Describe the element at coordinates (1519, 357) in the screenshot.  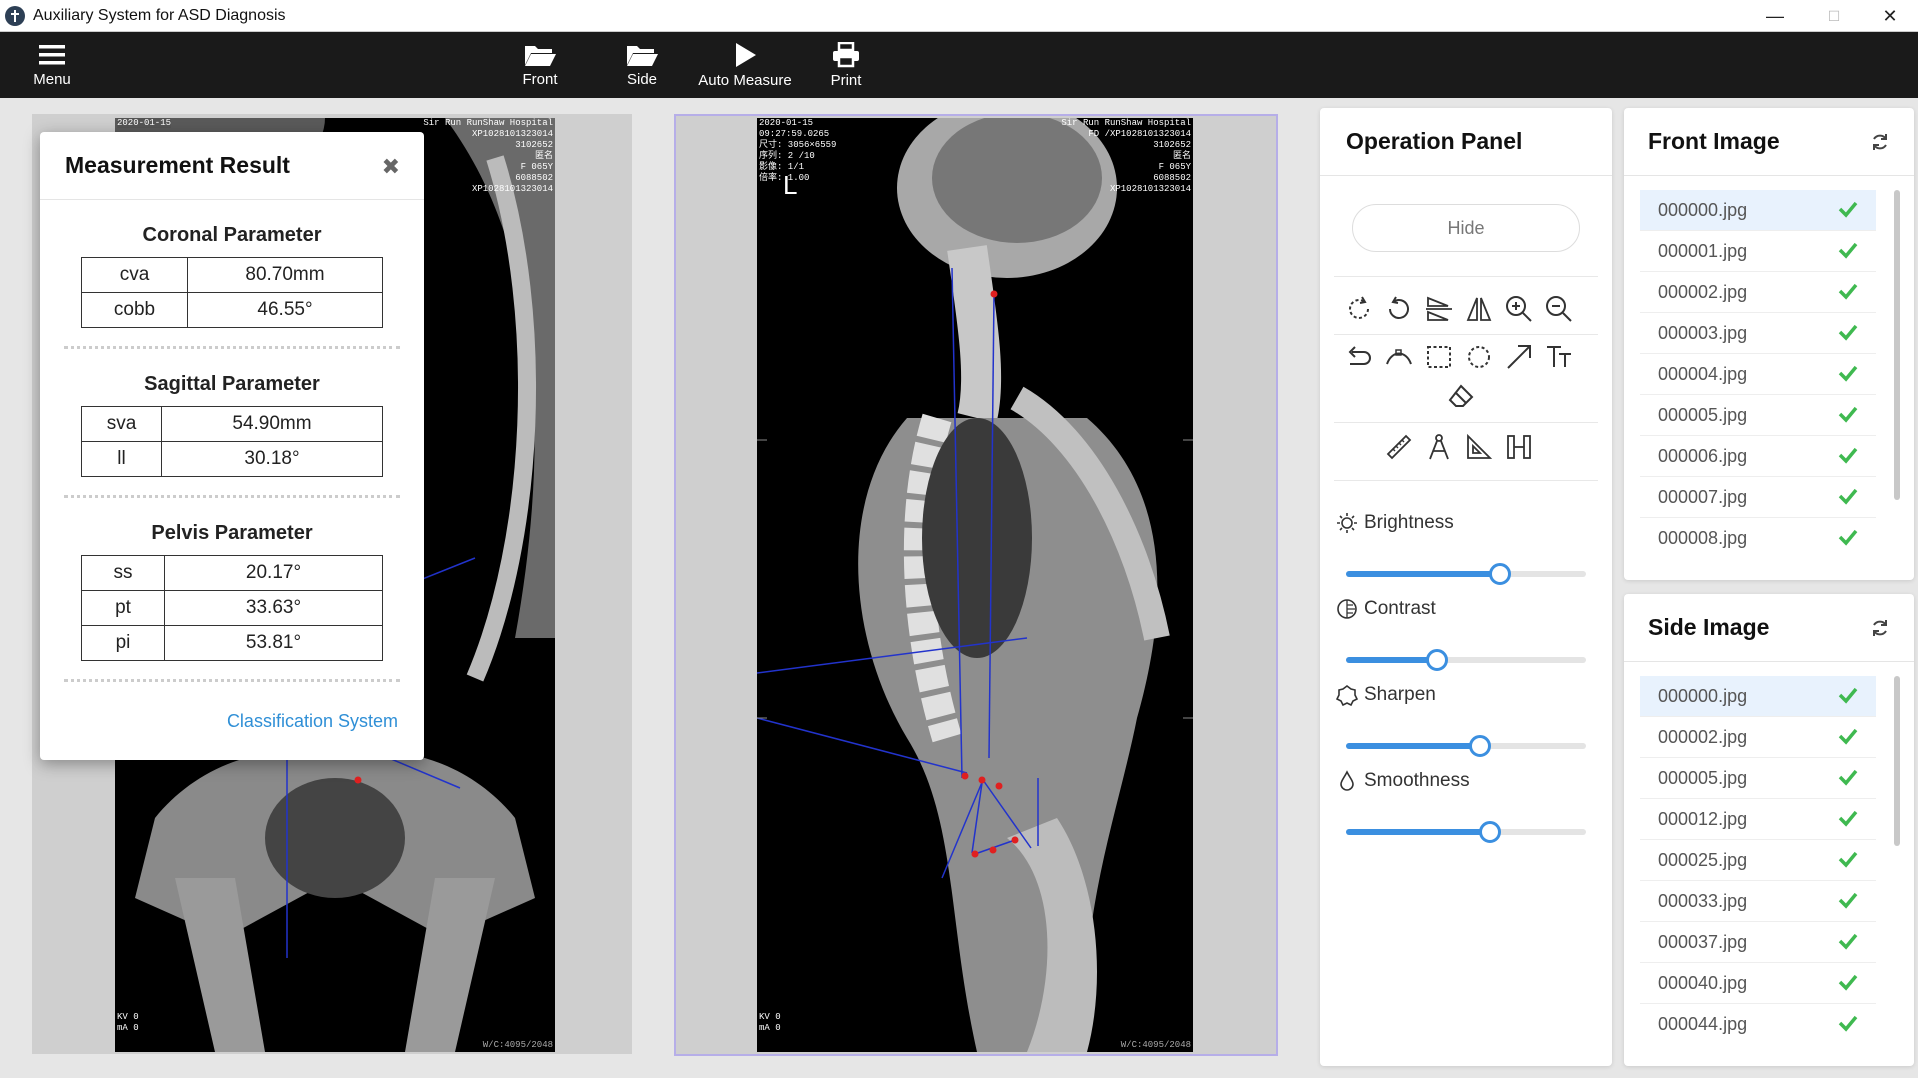
I see `arrow-icon` at that location.